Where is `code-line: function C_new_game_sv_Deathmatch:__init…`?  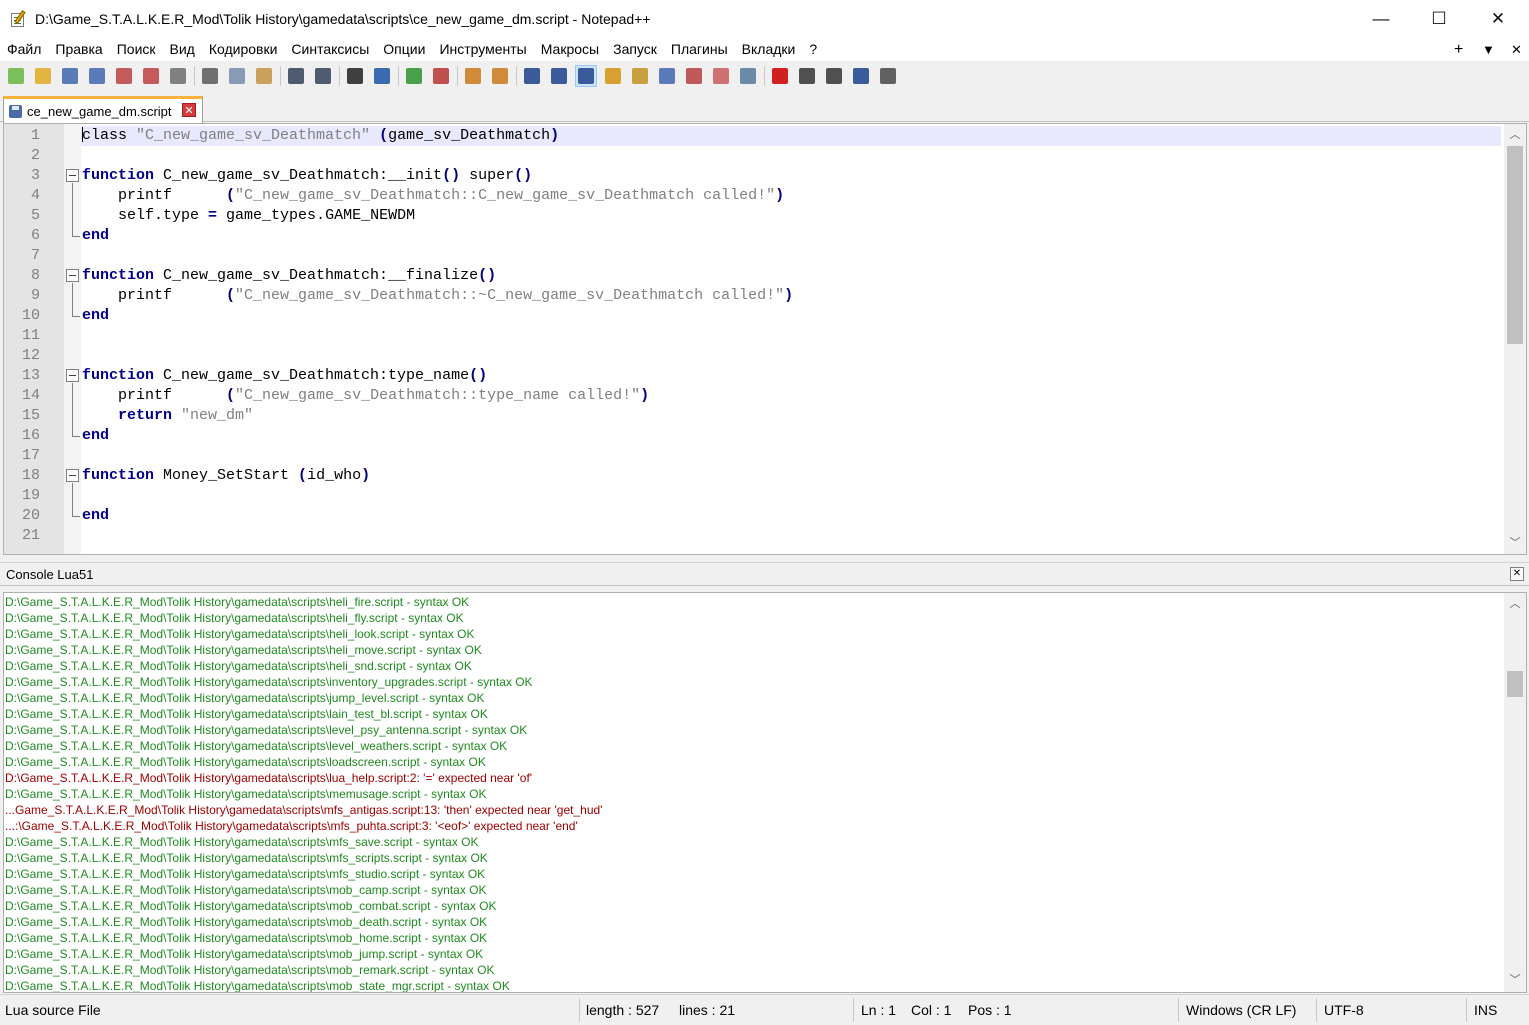
code-line: function C_new_game_sv_Deathmatch:__init… is located at coordinates (791, 176).